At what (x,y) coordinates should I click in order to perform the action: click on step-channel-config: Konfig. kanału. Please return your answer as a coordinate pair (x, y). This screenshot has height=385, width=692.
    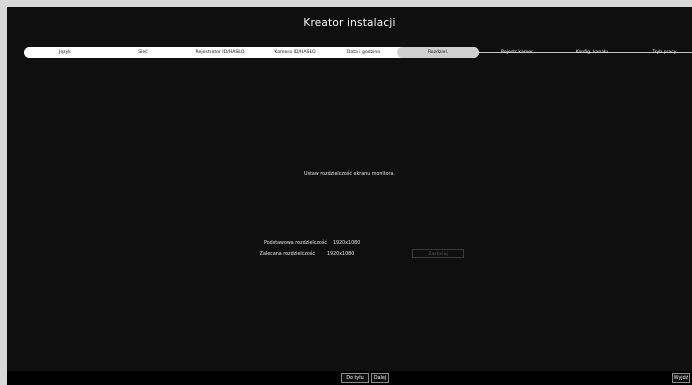
    Looking at the image, I should click on (592, 52).